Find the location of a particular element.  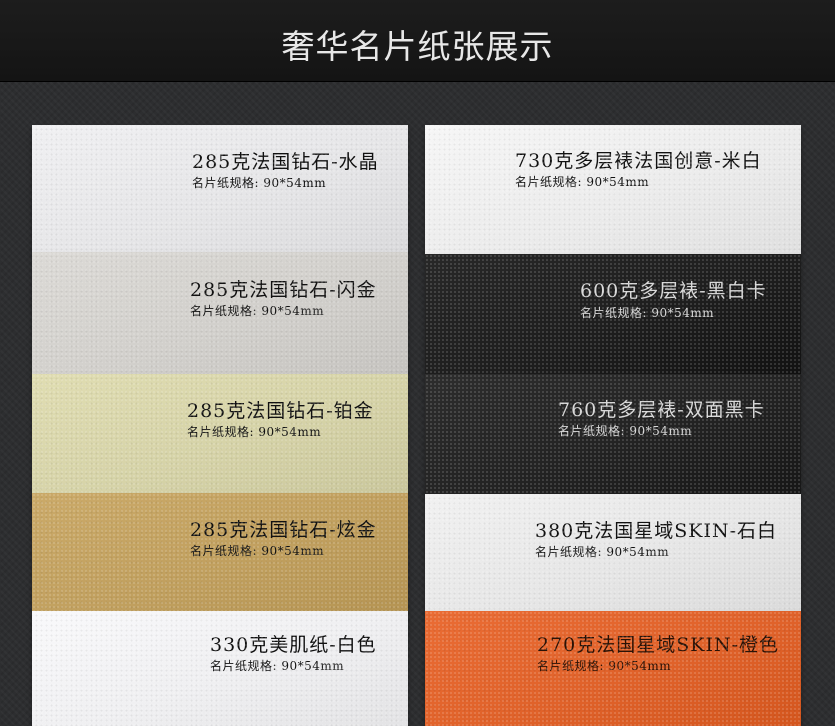

header-bar: 奢华名片纸张展示 is located at coordinates (417, 41).